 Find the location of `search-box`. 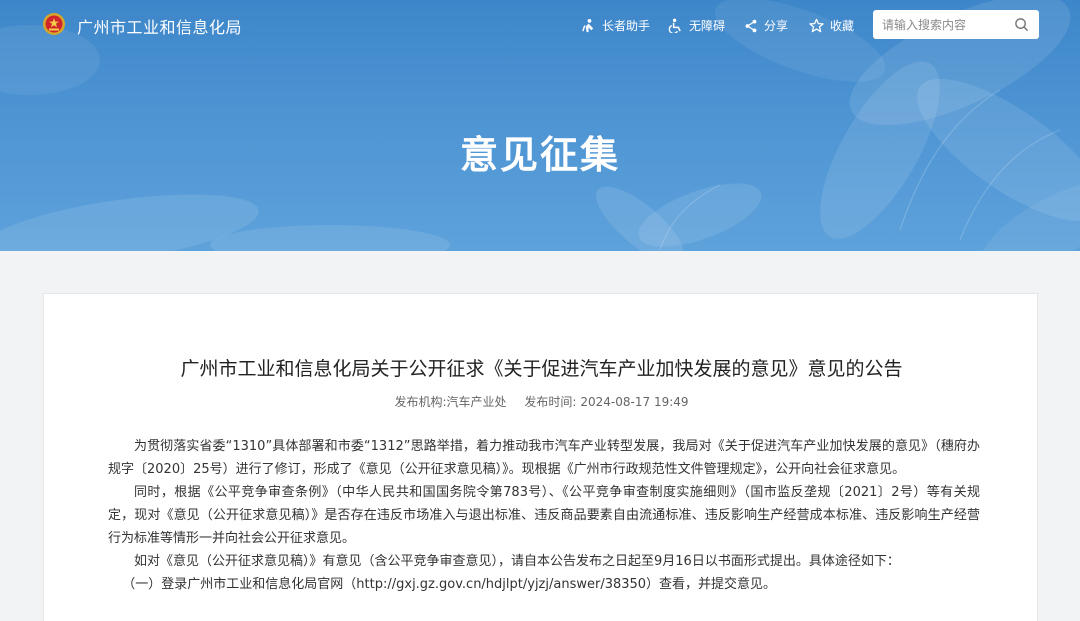

search-box is located at coordinates (956, 24).